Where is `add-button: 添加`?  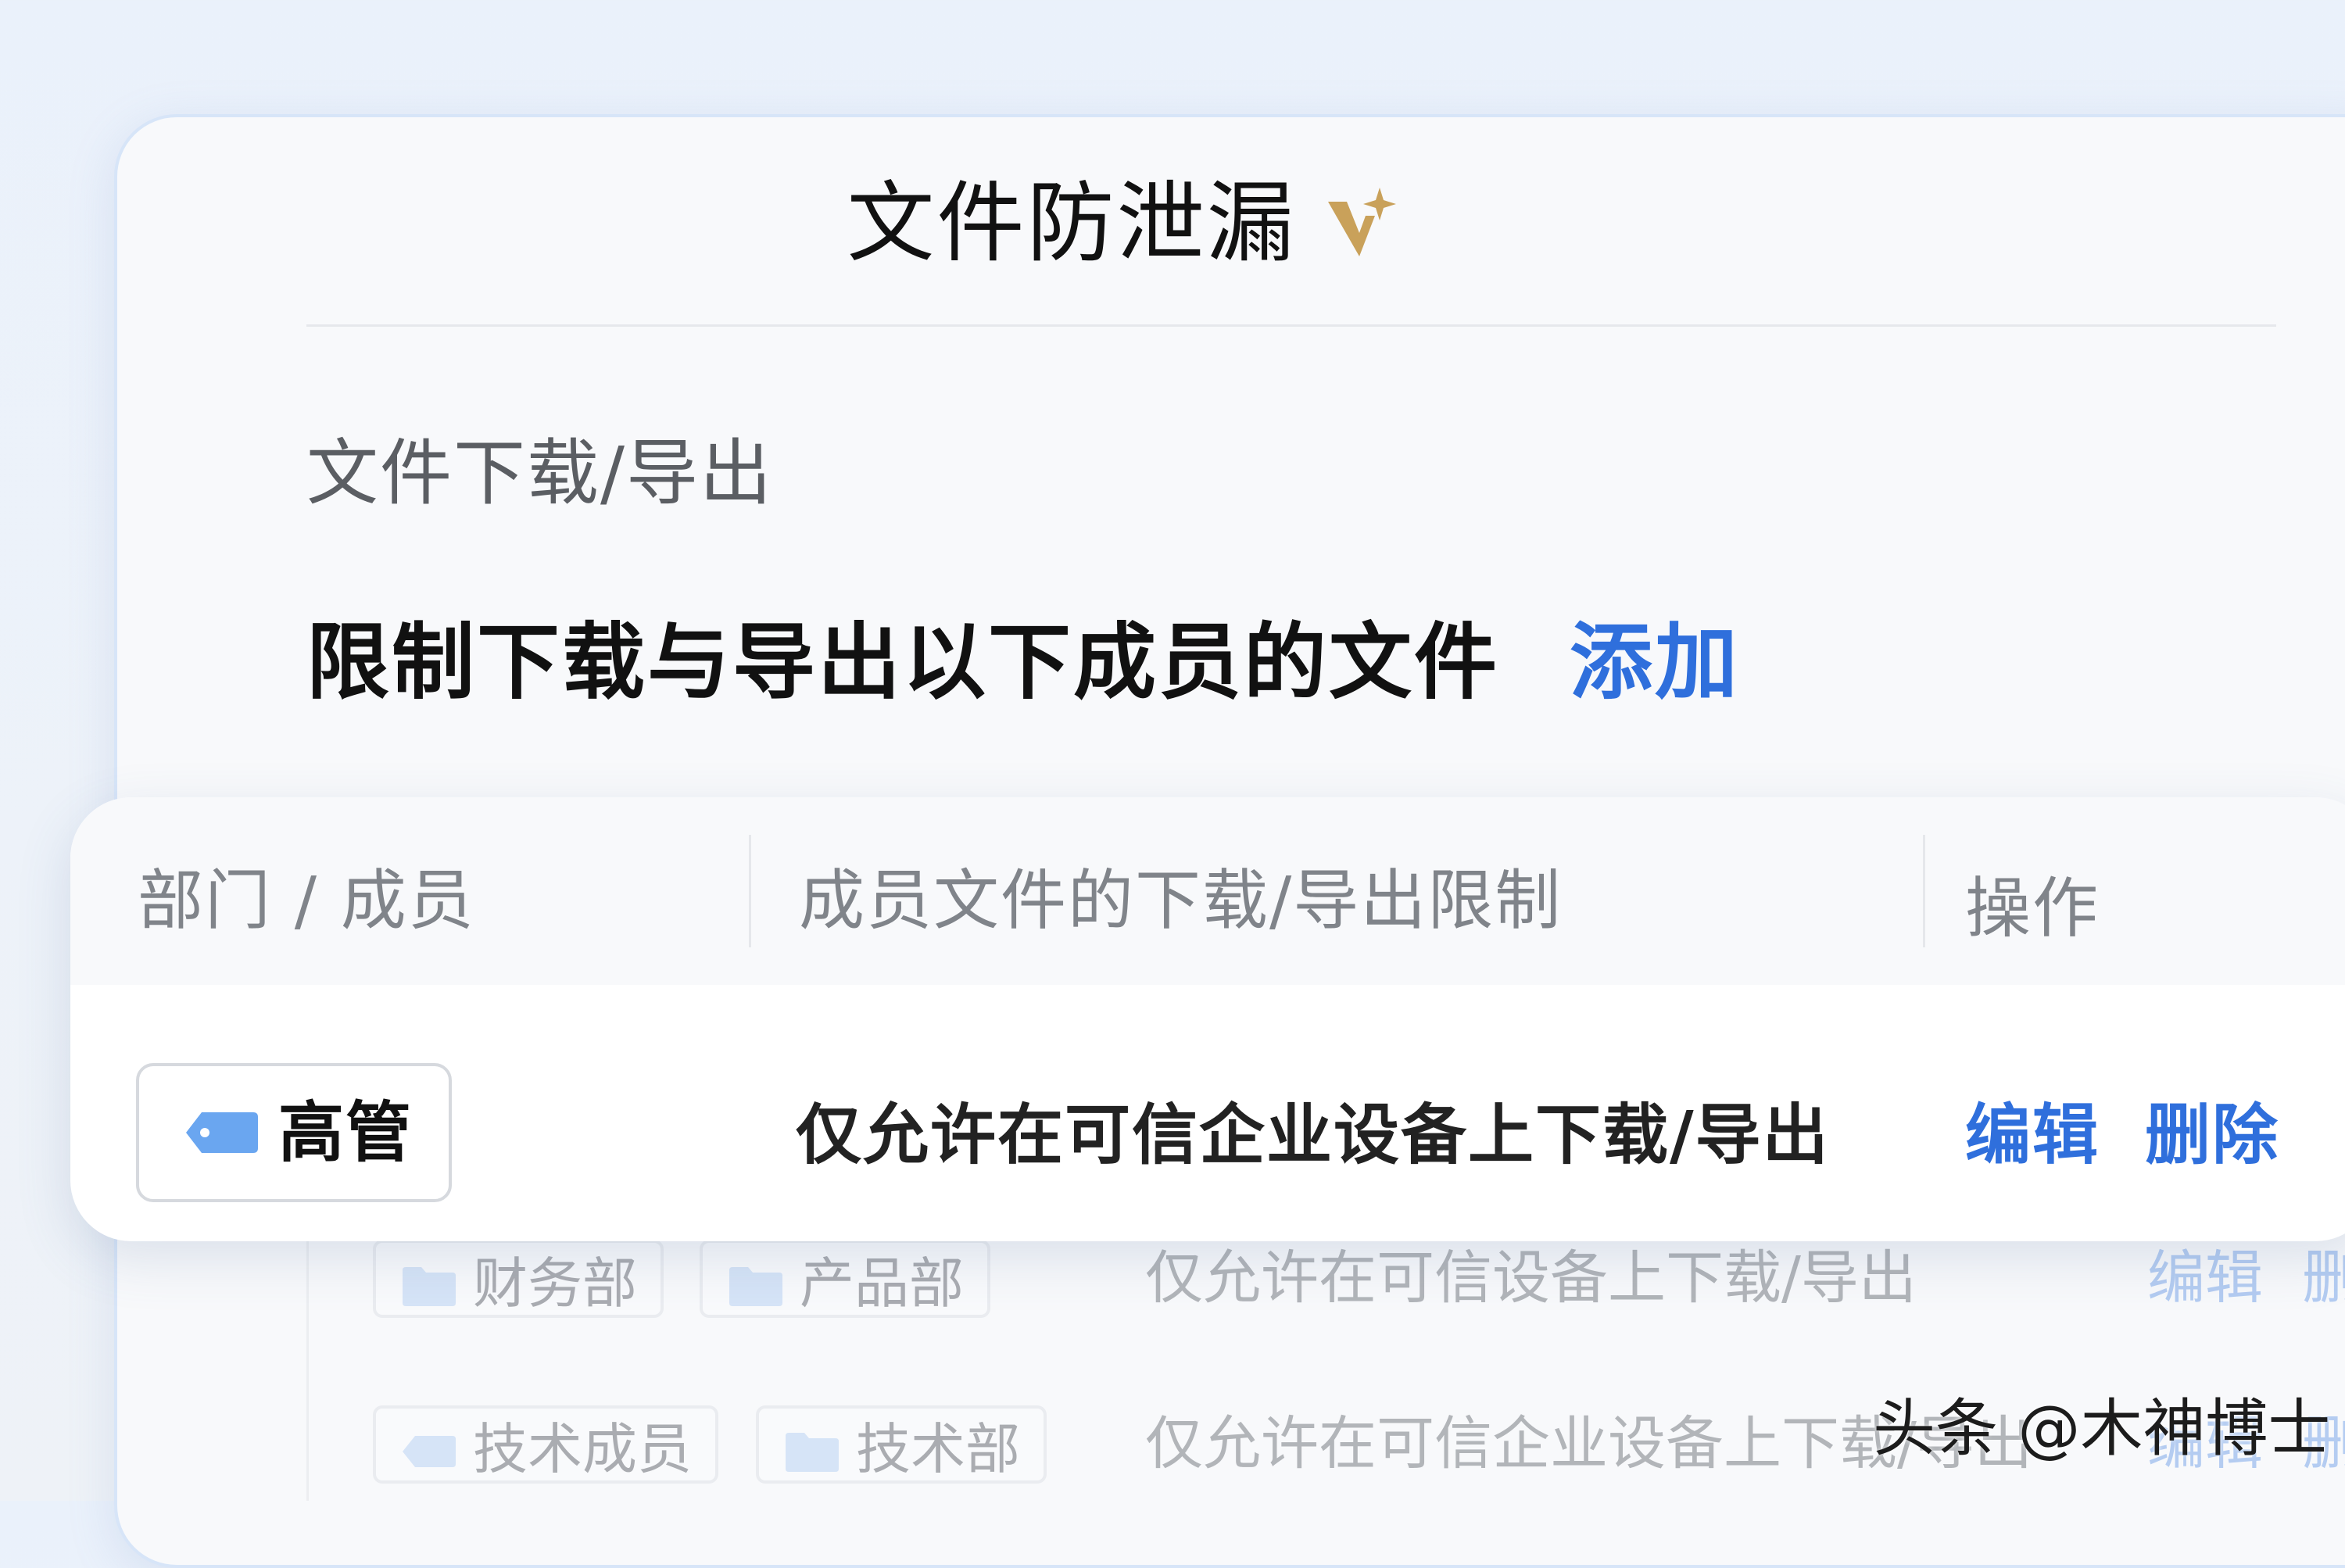
add-button: 添加 is located at coordinates (1655, 662).